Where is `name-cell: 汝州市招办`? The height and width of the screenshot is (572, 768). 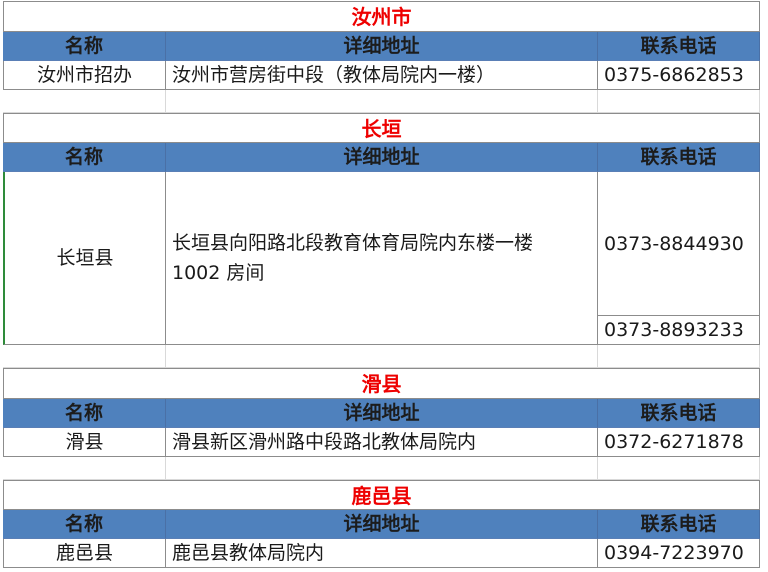 name-cell: 汝州市招办 is located at coordinates (84, 75).